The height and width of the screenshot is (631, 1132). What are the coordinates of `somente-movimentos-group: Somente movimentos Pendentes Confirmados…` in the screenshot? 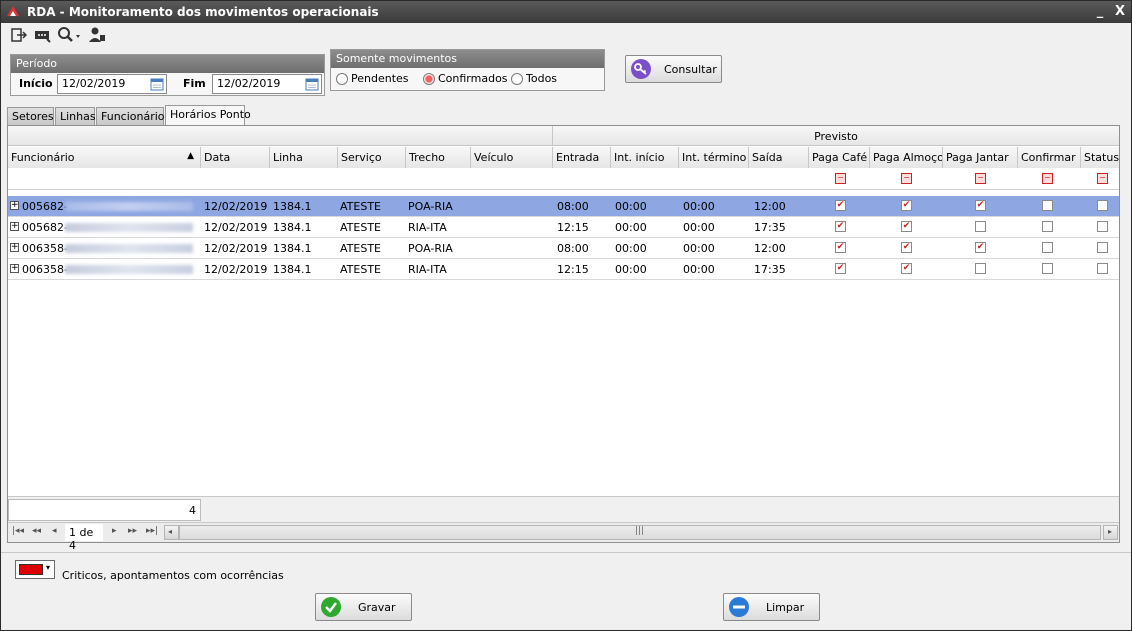 It's located at (467, 70).